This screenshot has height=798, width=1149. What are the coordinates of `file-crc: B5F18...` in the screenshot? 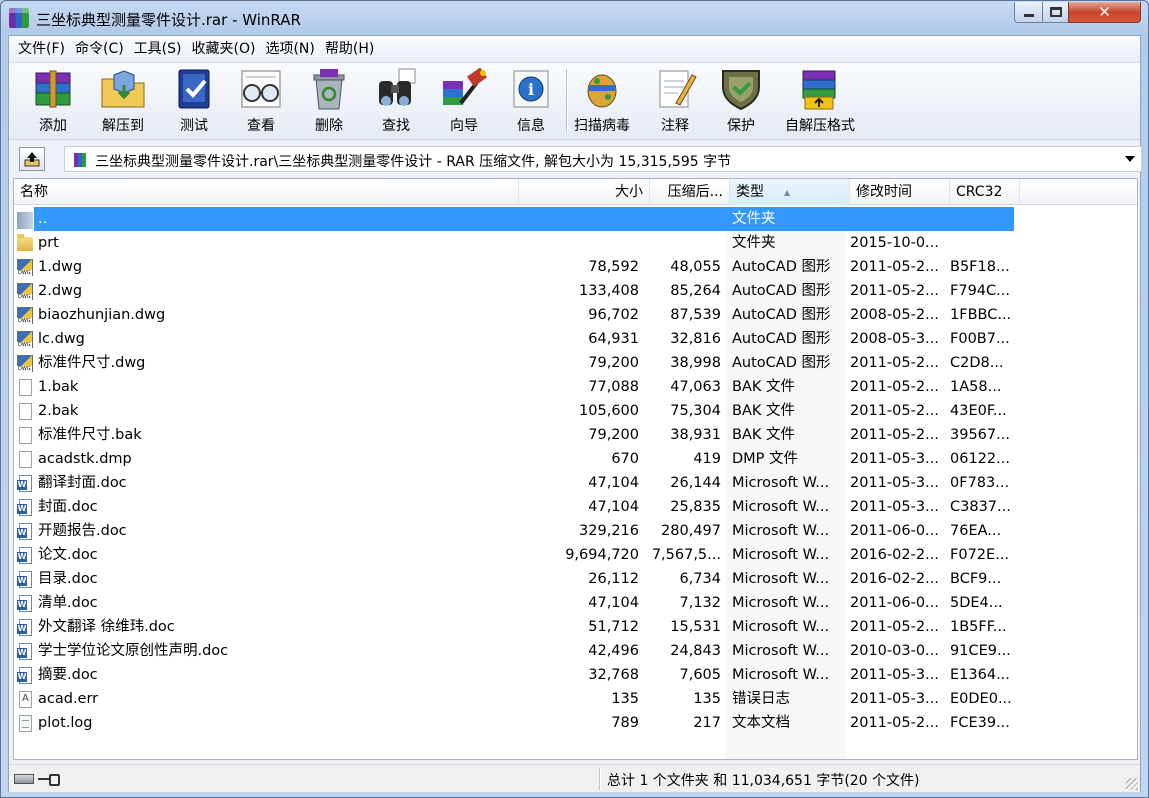 It's located at (980, 267).